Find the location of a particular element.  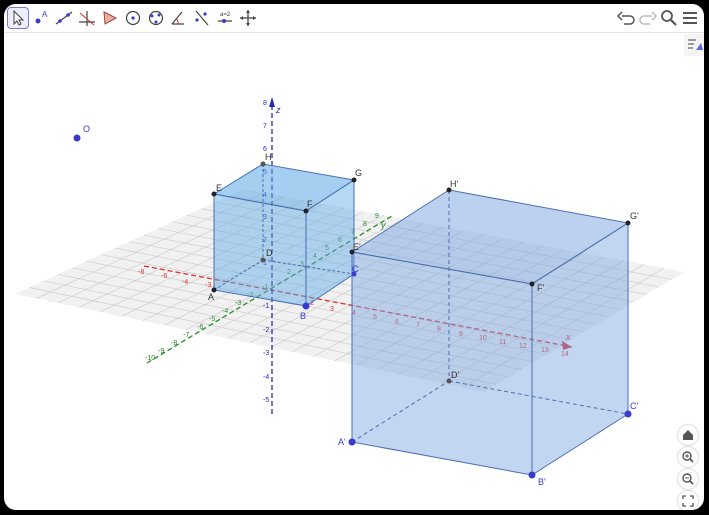

move-view-tool-button is located at coordinates (248, 18).